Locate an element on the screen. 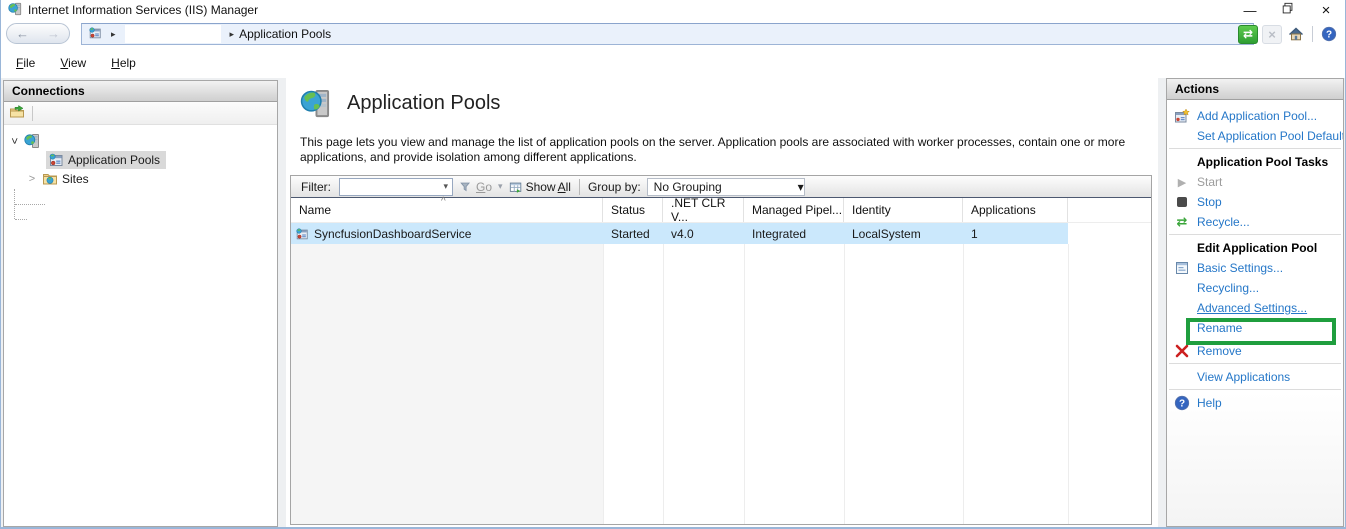 This screenshot has height=529, width=1346. cell-name: SyncfusionDashboardService is located at coordinates (393, 233).